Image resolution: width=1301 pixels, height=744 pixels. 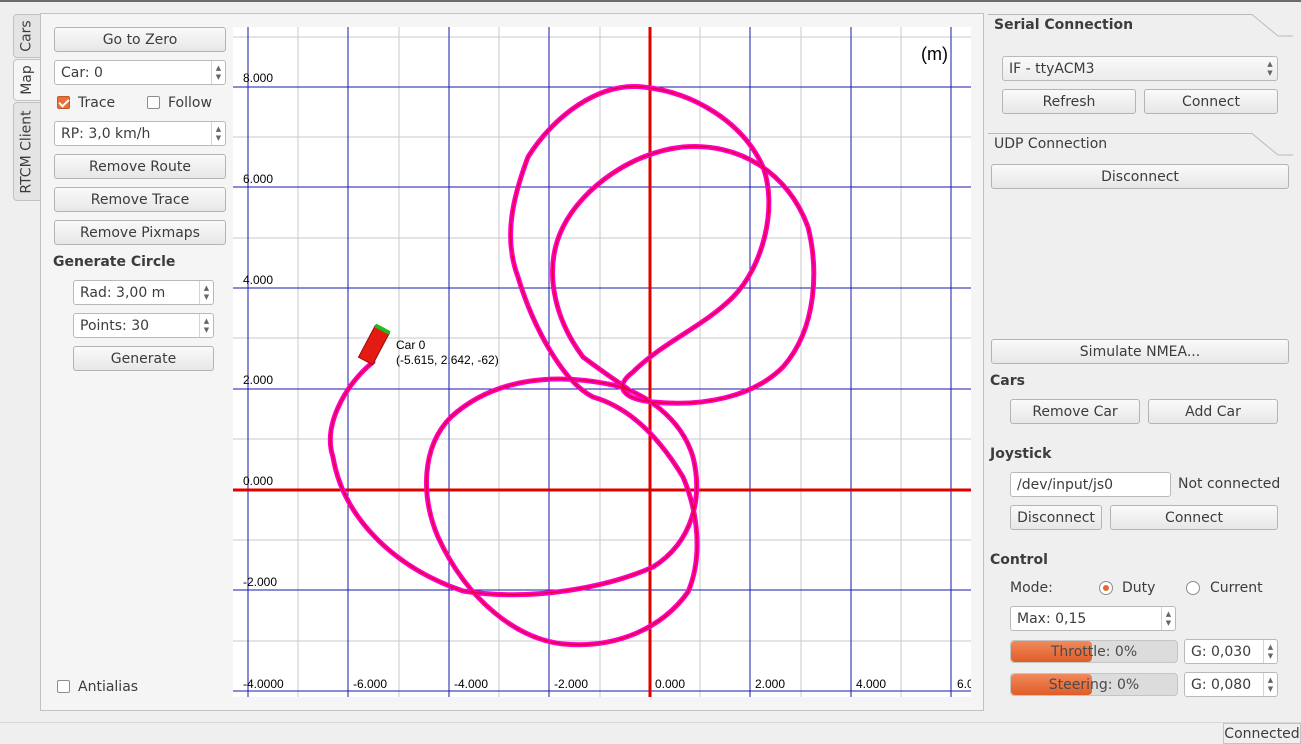 I want to click on tab-rtcm-client: RTCM Client, so click(x=27, y=151).